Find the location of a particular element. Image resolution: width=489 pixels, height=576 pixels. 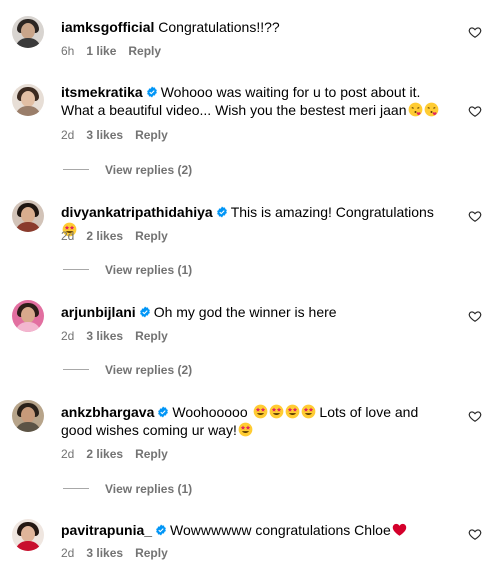

comment-username: arjunbijlani is located at coordinates (98, 312).